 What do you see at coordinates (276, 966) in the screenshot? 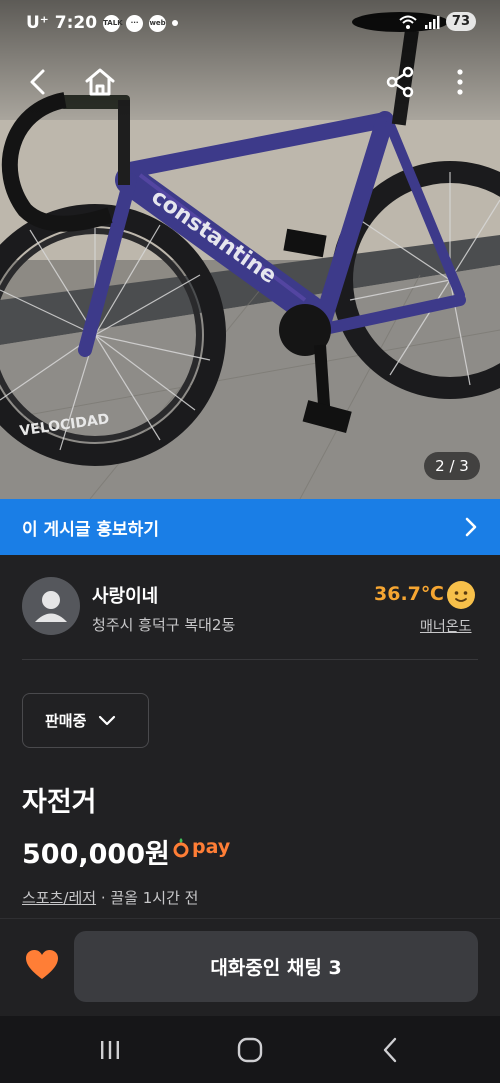
I see `active-chats-button: 대화중인 채팅 3` at bounding box center [276, 966].